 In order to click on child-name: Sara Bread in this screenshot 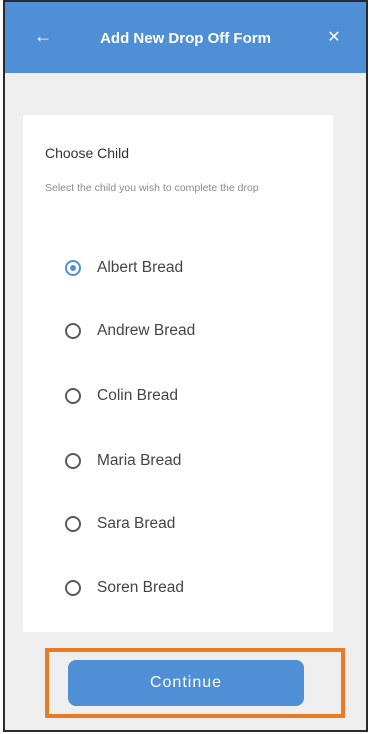, I will do `click(136, 523)`.